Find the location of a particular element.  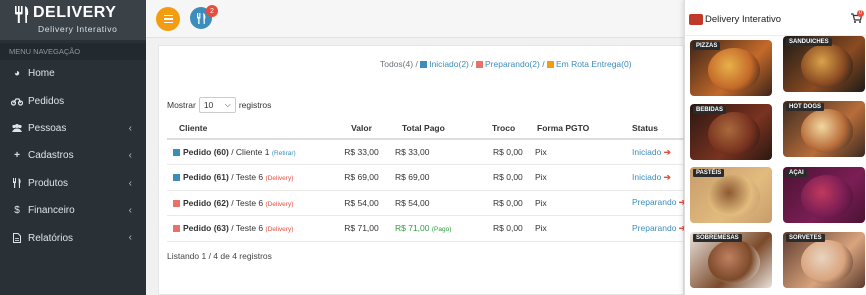

panel-header: Delivery Interativo 0 is located at coordinates (775, 18).